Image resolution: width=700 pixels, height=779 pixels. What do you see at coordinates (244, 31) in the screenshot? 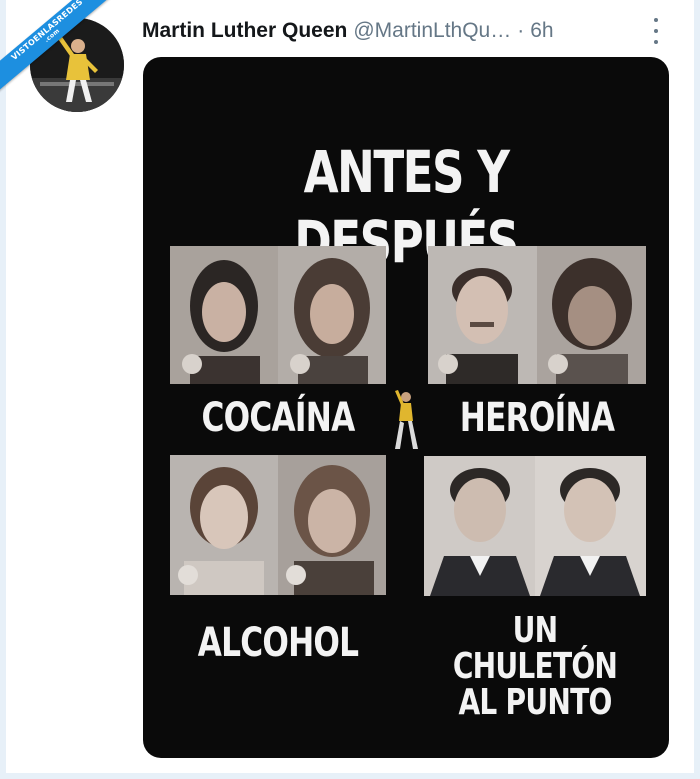
I see `author-name: Martin Luther Queen` at bounding box center [244, 31].